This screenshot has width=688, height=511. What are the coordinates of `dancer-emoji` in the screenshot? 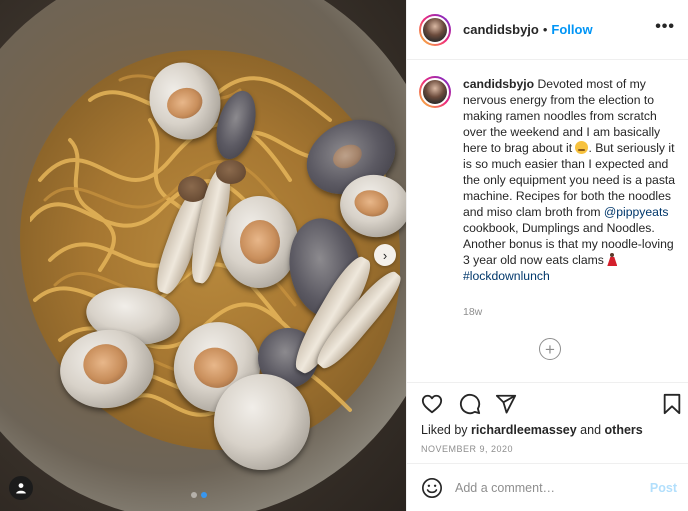 It's located at (612, 259).